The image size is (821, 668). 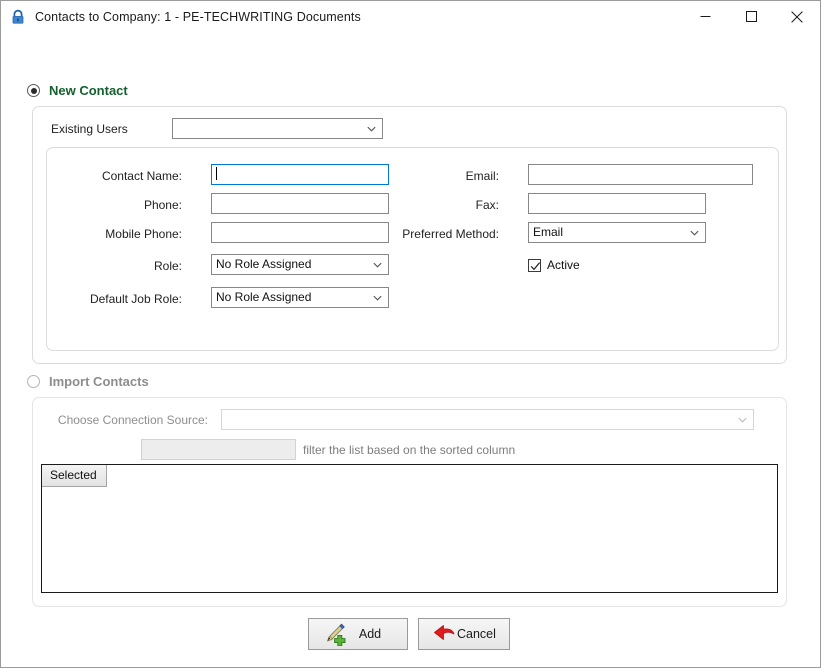 I want to click on fax-input, so click(x=617, y=203).